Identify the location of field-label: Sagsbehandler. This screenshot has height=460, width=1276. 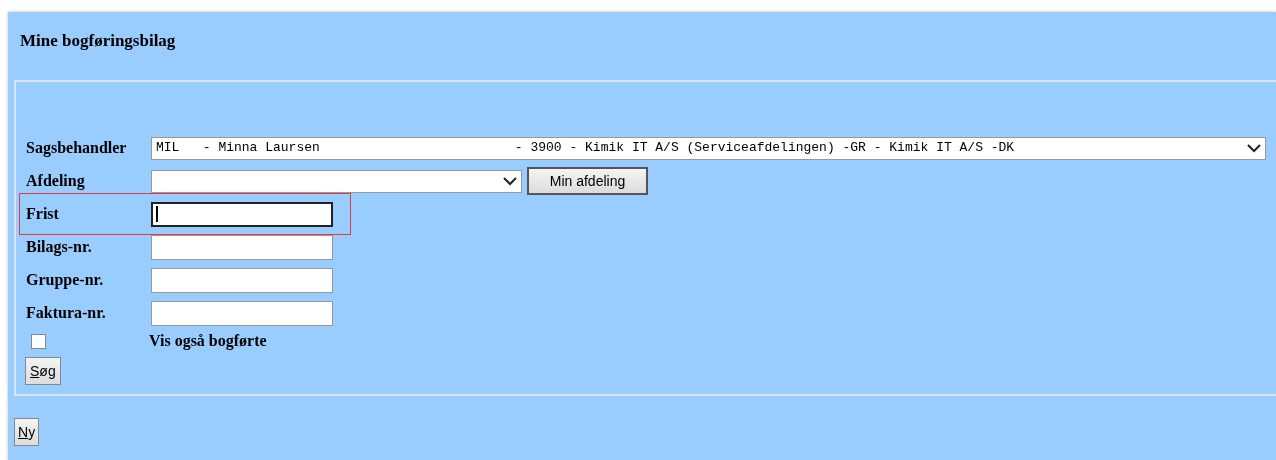
(77, 148).